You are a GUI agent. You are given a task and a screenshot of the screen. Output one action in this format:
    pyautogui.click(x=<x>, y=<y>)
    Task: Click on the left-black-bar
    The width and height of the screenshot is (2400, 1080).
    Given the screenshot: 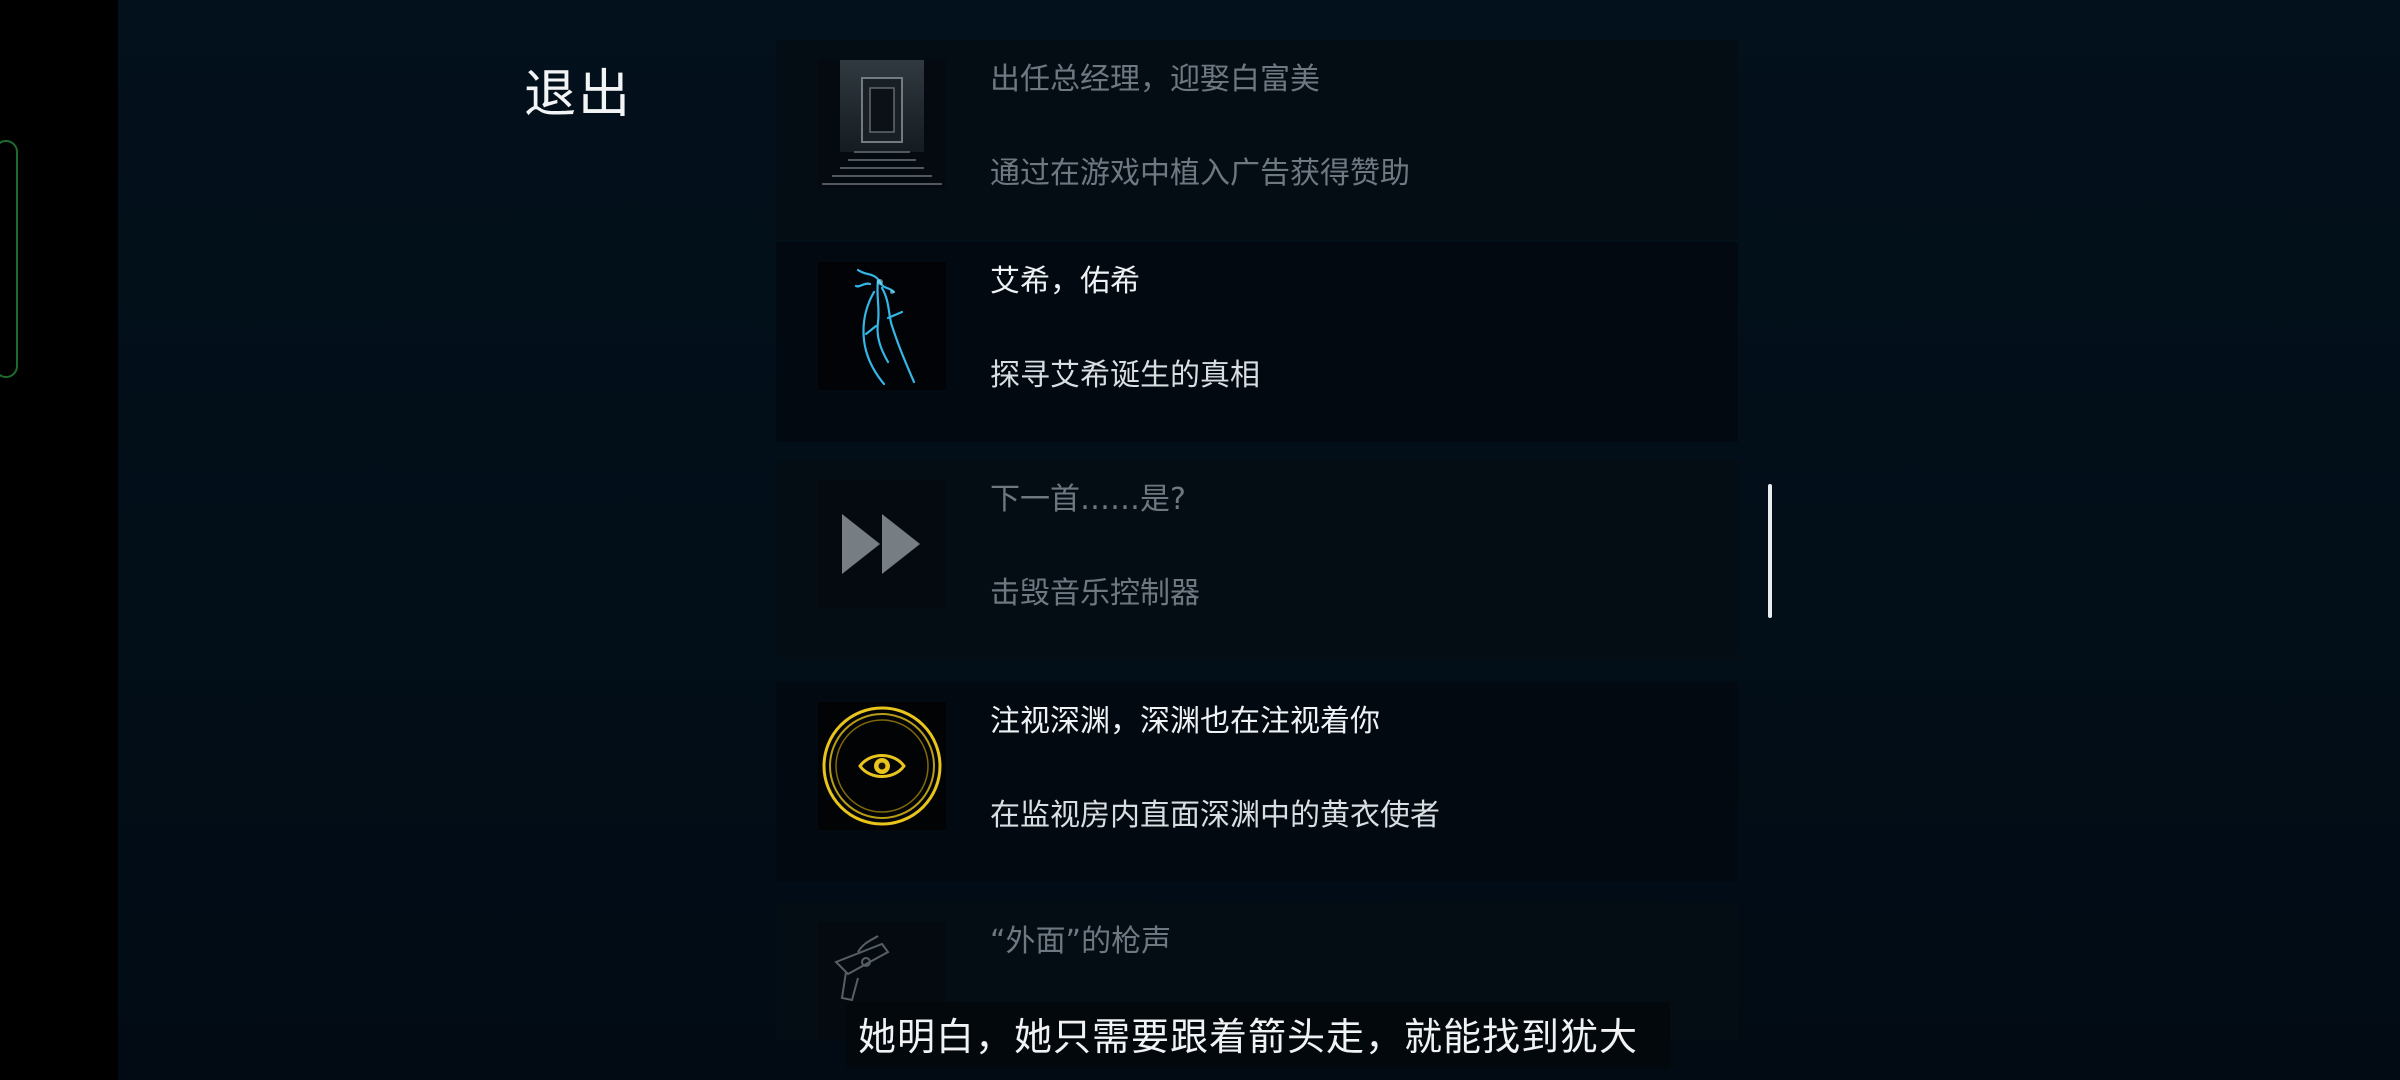 What is the action you would take?
    pyautogui.click(x=59, y=540)
    